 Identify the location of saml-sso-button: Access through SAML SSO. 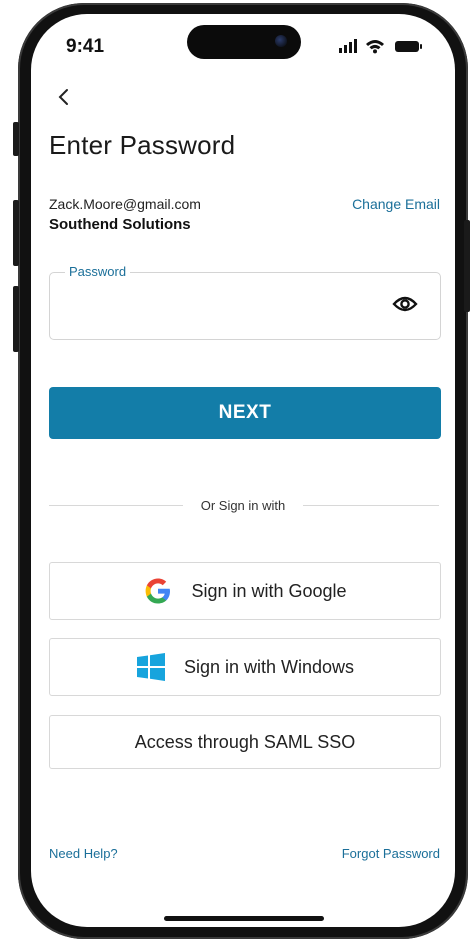
(245, 742).